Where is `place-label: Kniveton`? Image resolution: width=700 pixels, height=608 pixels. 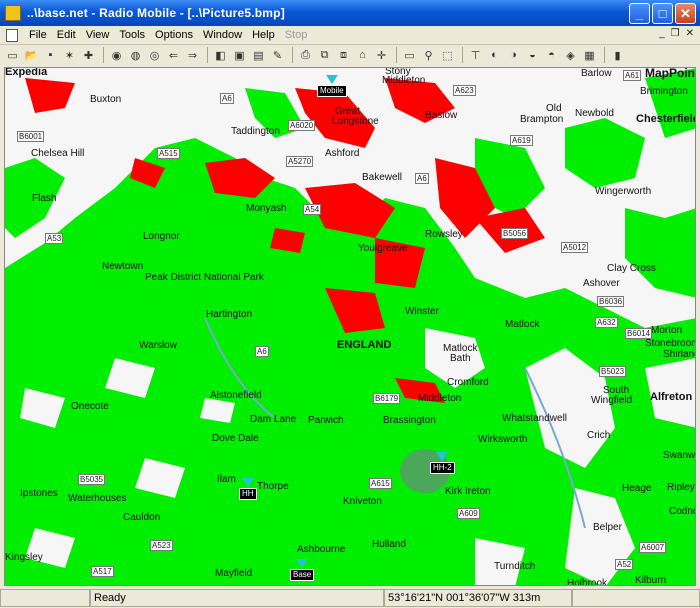
place-label: Kniveton is located at coordinates (362, 501).